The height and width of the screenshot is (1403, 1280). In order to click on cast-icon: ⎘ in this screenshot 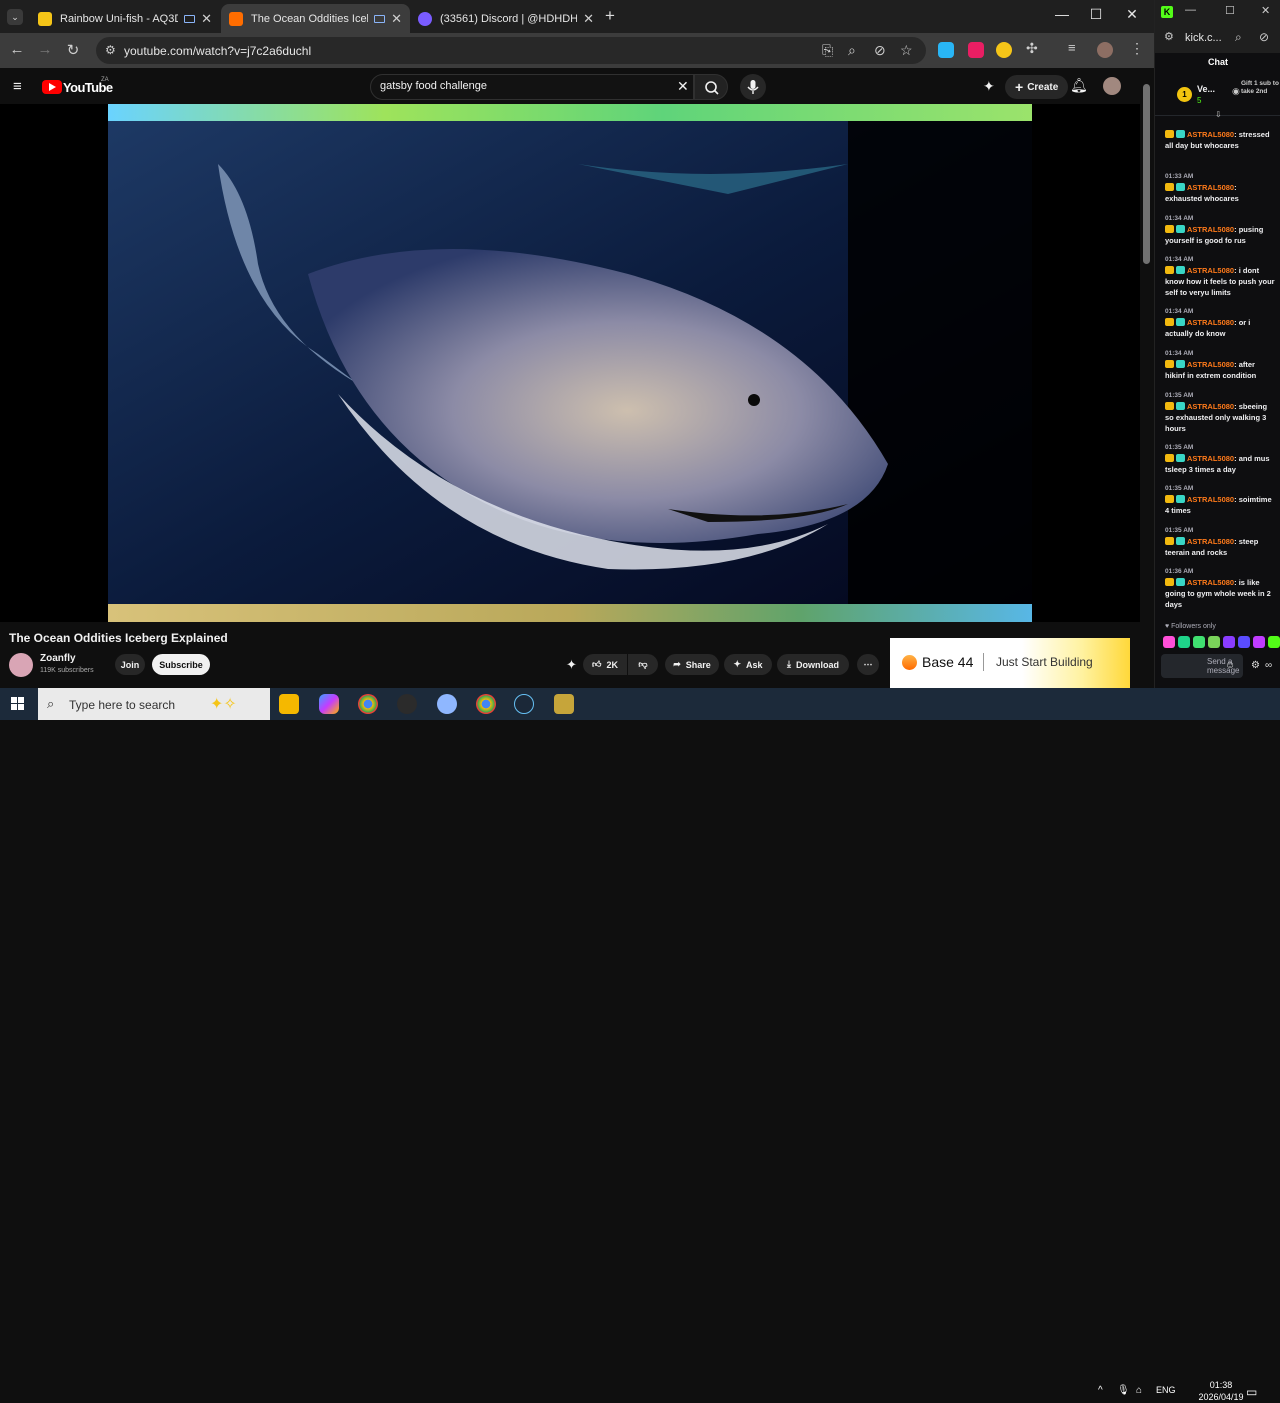, I will do `click(827, 50)`.